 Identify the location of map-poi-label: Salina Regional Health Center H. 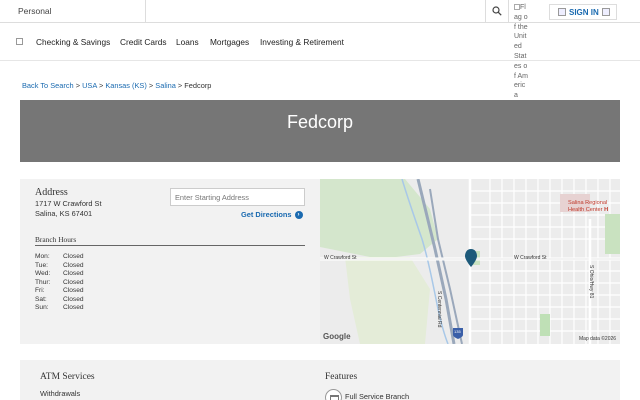
(594, 206).